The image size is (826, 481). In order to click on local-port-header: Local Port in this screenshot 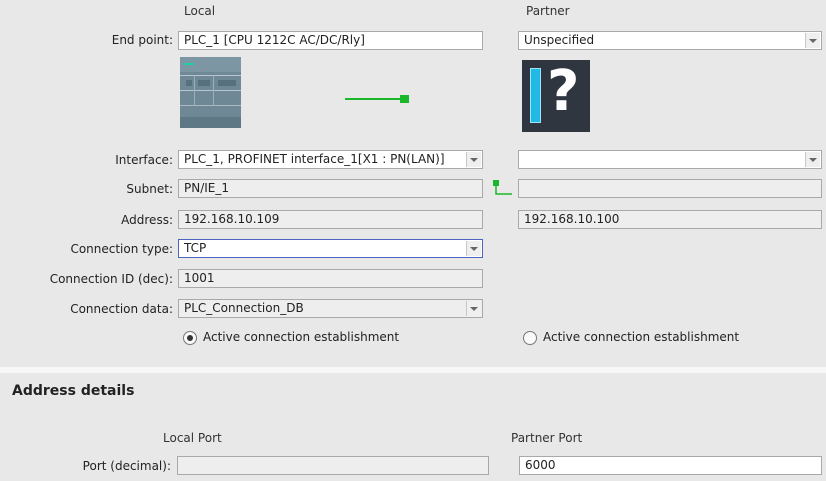, I will do `click(192, 438)`.